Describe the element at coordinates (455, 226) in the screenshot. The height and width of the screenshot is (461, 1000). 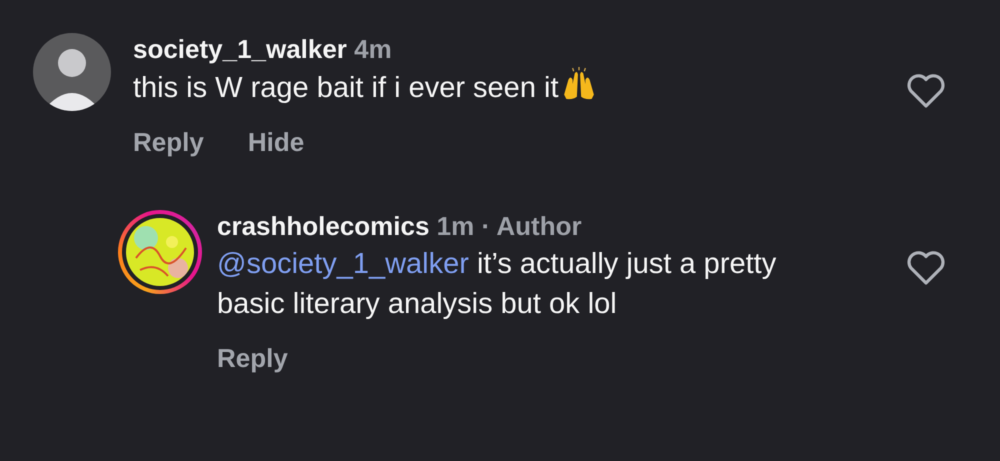
I see `timestamp: 1m` at that location.